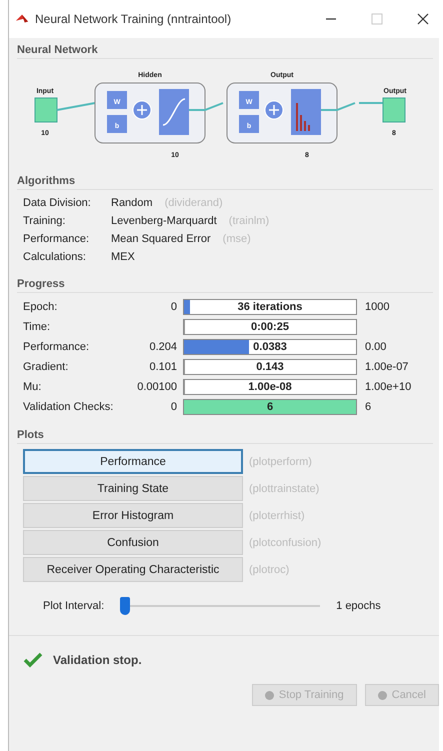  I want to click on algorithm-value: Mean Squared Error, so click(161, 239).